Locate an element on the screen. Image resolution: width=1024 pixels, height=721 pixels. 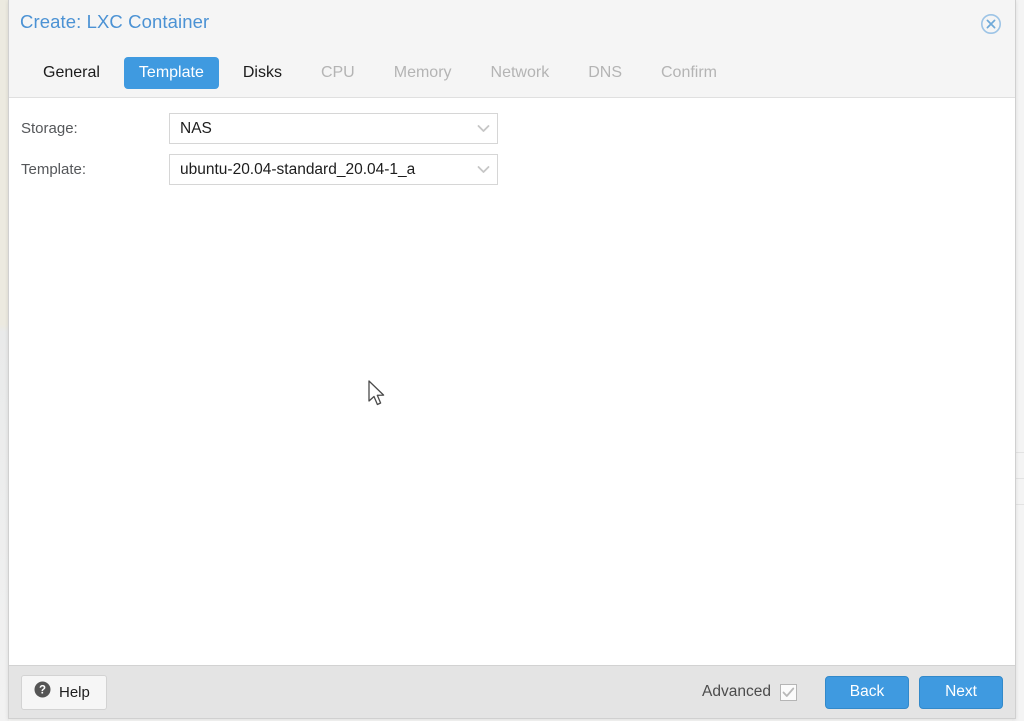
tab-general: General is located at coordinates (71, 73).